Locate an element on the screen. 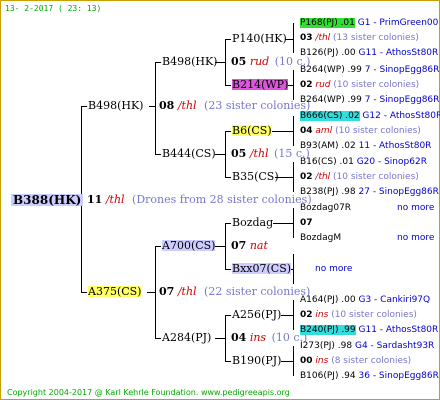 Image resolution: width=440 pixels, height=400 pixels. gen5-id: B264(WP) .99 is located at coordinates (331, 70).